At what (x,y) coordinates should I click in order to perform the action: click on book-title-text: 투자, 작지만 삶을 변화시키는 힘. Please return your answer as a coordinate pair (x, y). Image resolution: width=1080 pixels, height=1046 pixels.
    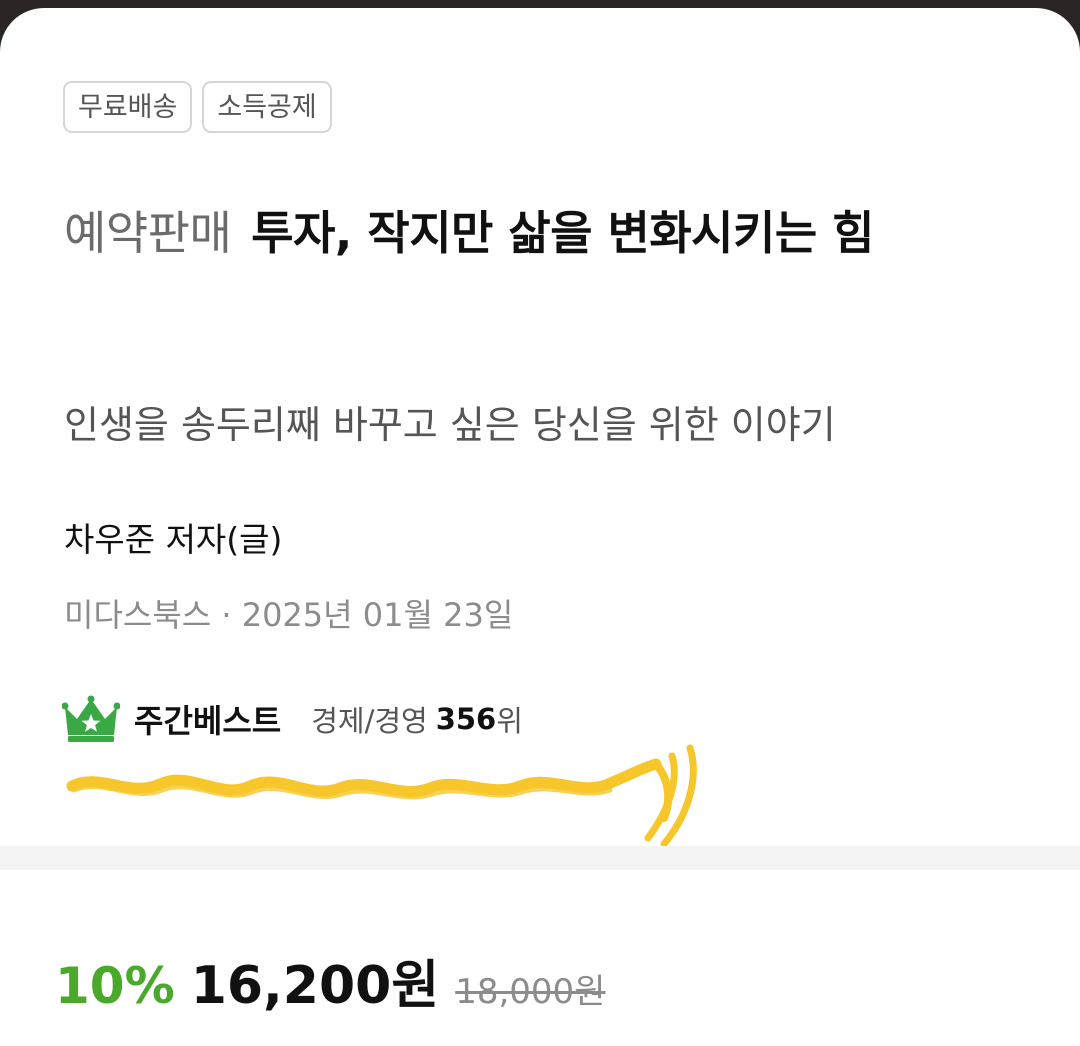
    Looking at the image, I should click on (562, 233).